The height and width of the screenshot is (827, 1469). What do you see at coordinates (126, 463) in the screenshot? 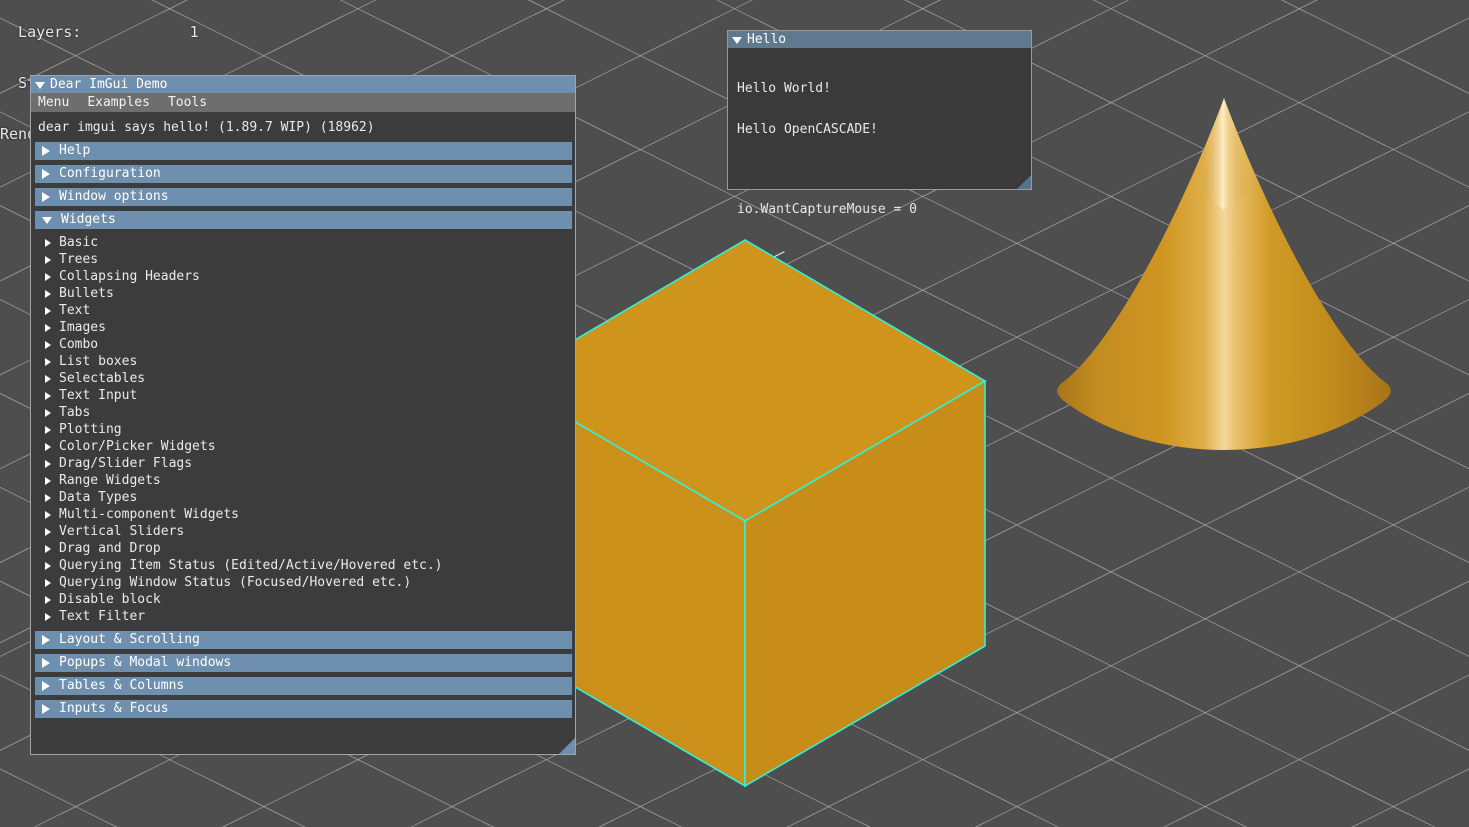
I see `tree-node-label: Drag/Slider Flags` at bounding box center [126, 463].